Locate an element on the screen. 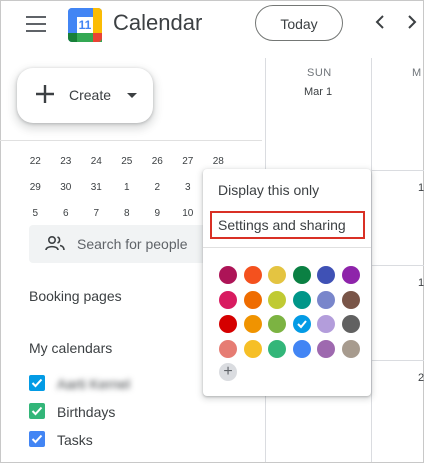 This screenshot has height=463, width=424. calendar-logo: 11 is located at coordinates (85, 25).